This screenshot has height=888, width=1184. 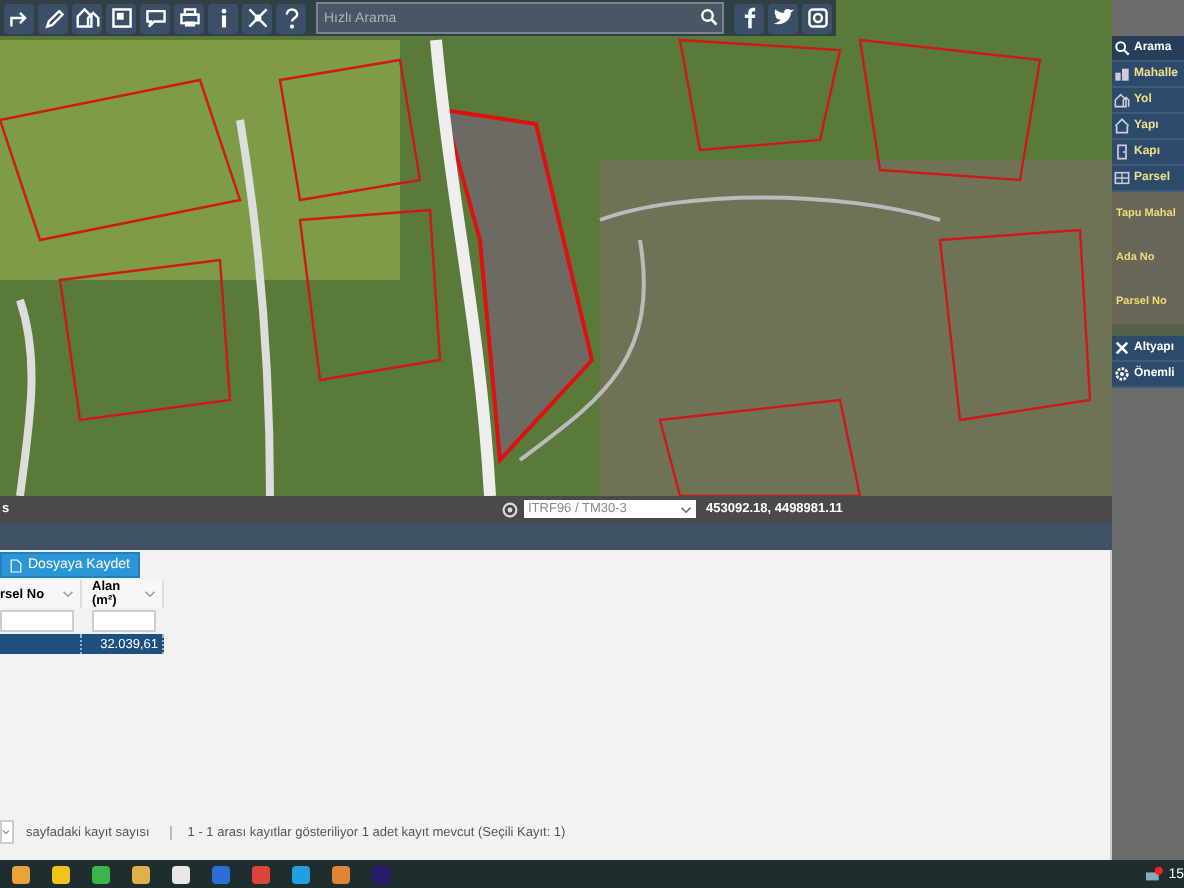 I want to click on page-size-select, so click(x=7, y=832).